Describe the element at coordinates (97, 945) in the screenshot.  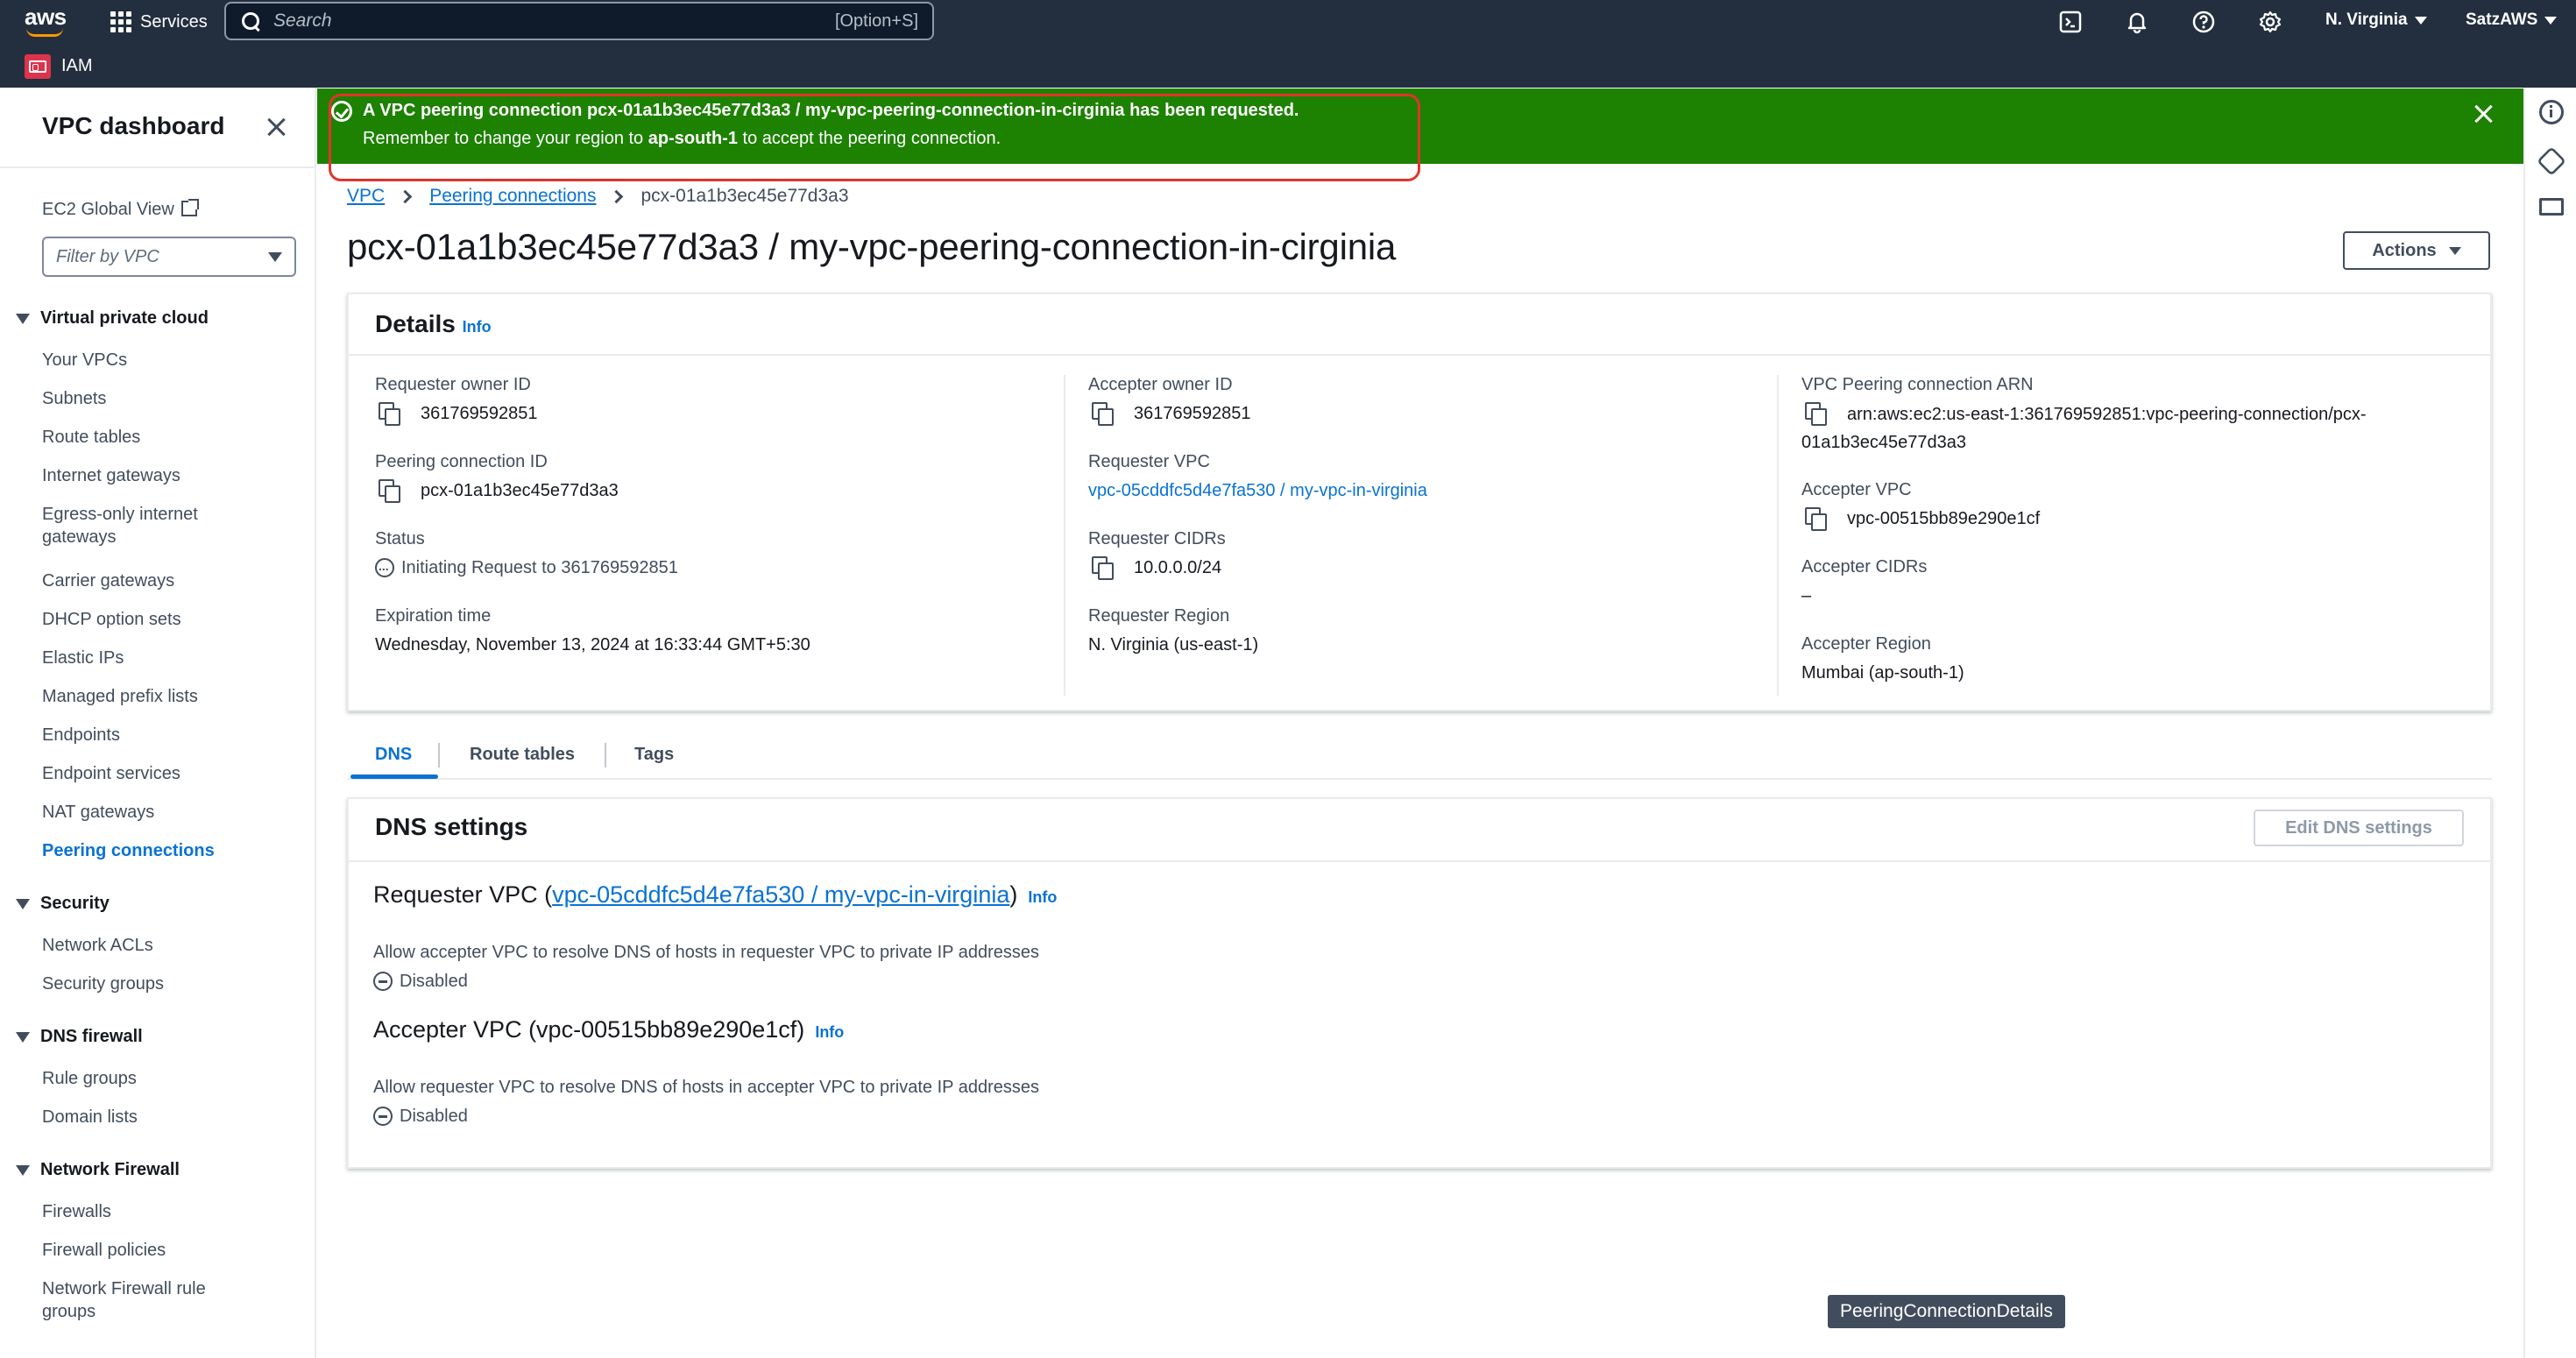
I see `sidebar-item-network-acls: Network ACLs` at that location.